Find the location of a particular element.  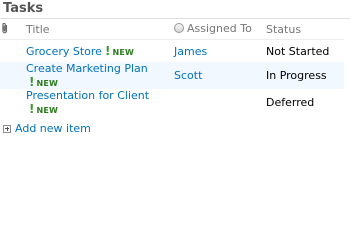

table-row: Grocery Store! NEW James Not Started is located at coordinates (172, 51).